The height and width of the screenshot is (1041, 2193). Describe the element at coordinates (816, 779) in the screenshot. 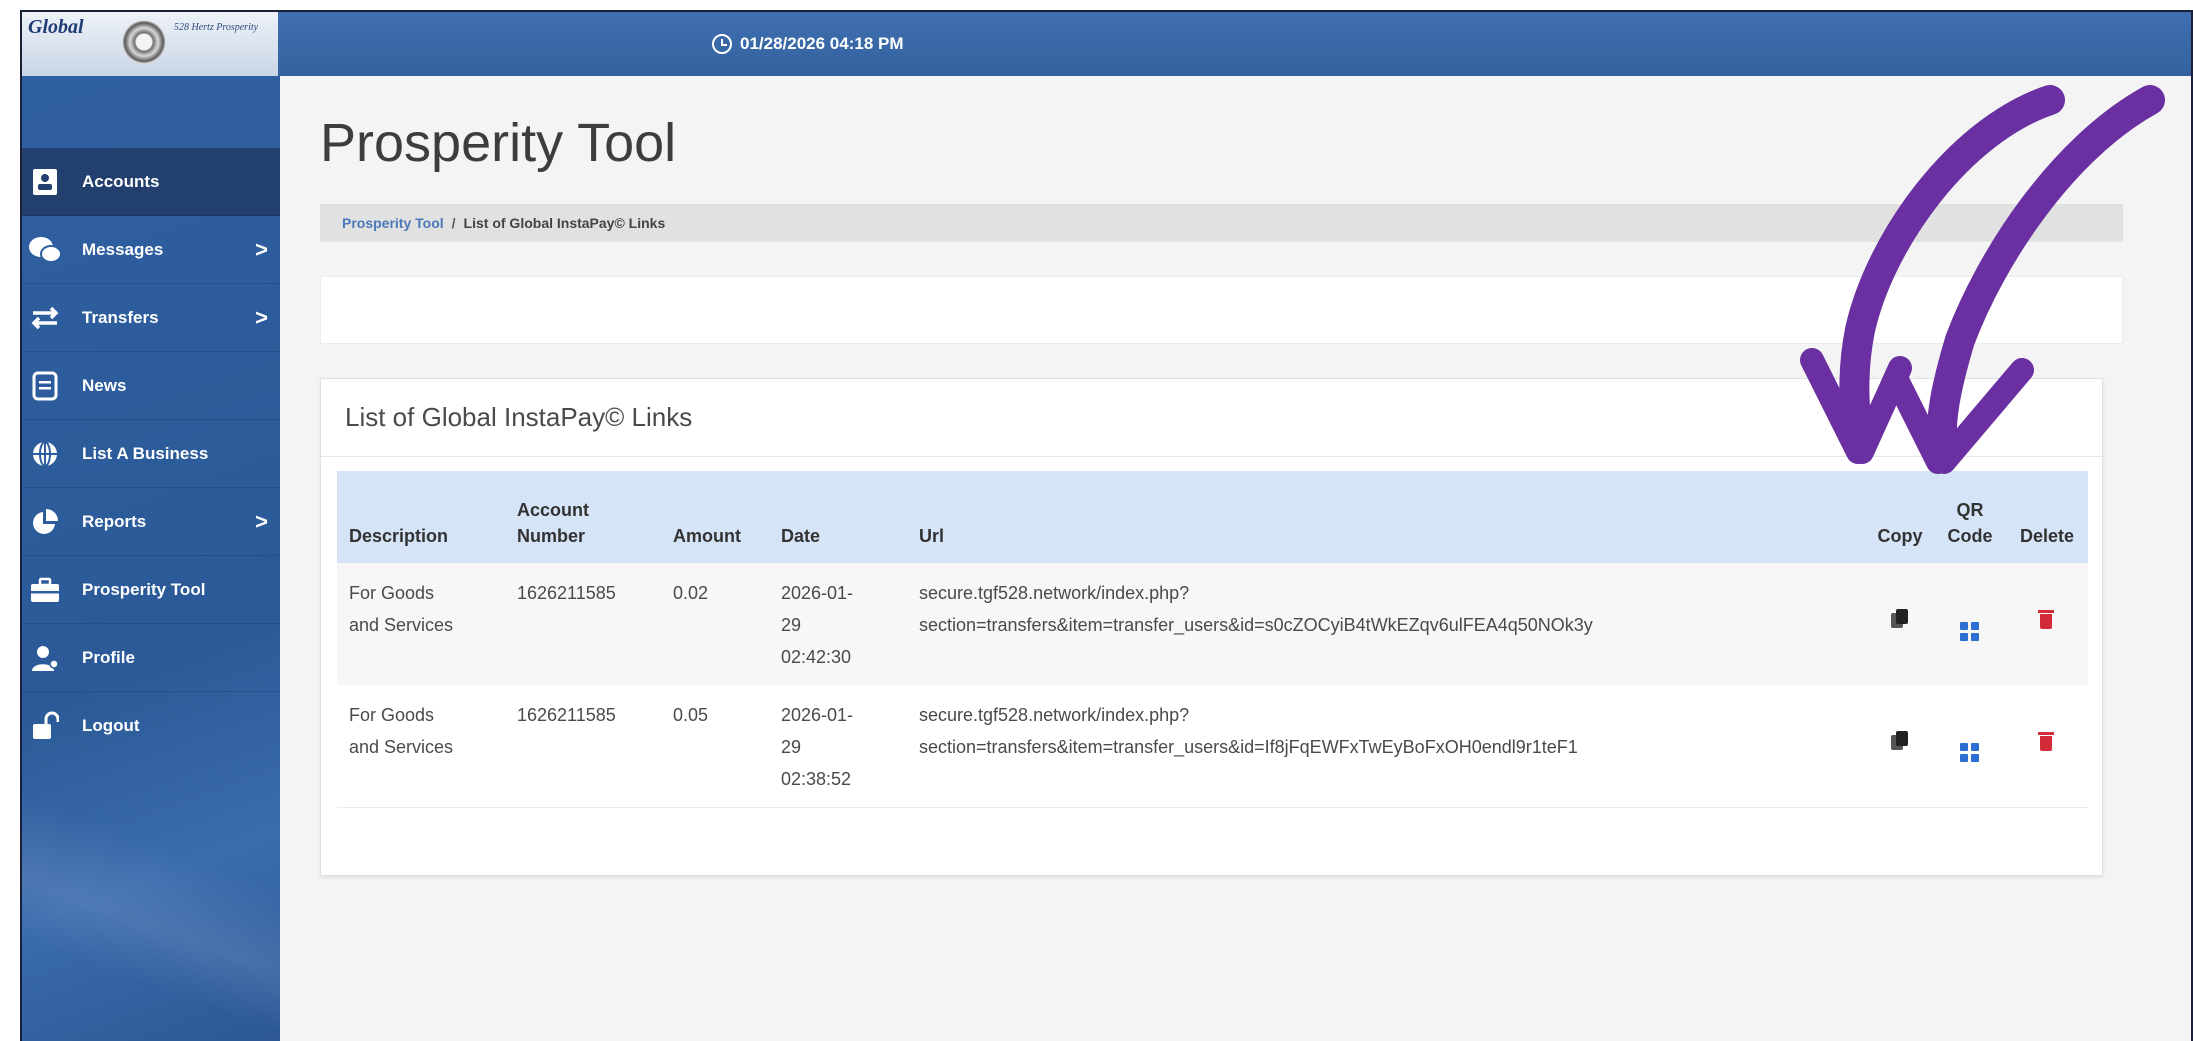

I see `cell-text: 02:38:52` at that location.